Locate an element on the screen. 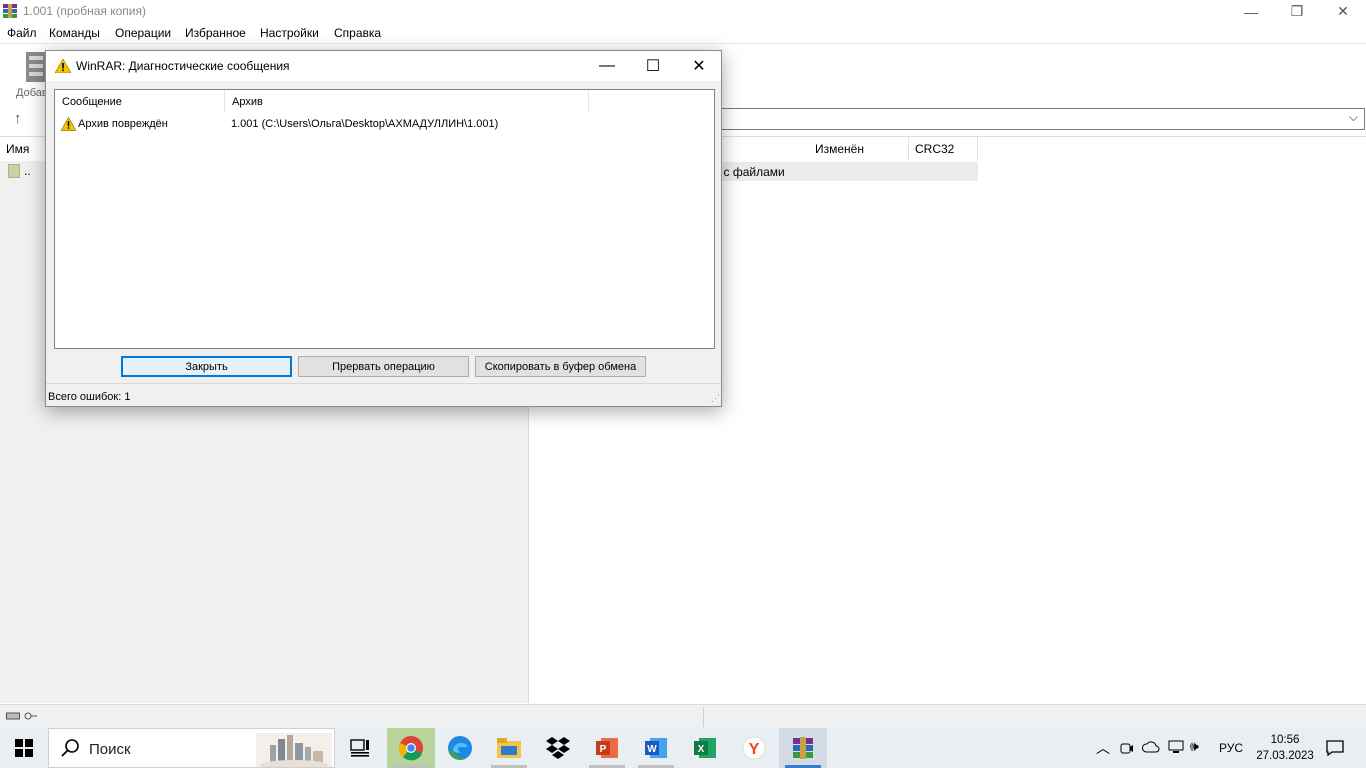 The image size is (1366, 768). notifications-button is located at coordinates (1335, 748).